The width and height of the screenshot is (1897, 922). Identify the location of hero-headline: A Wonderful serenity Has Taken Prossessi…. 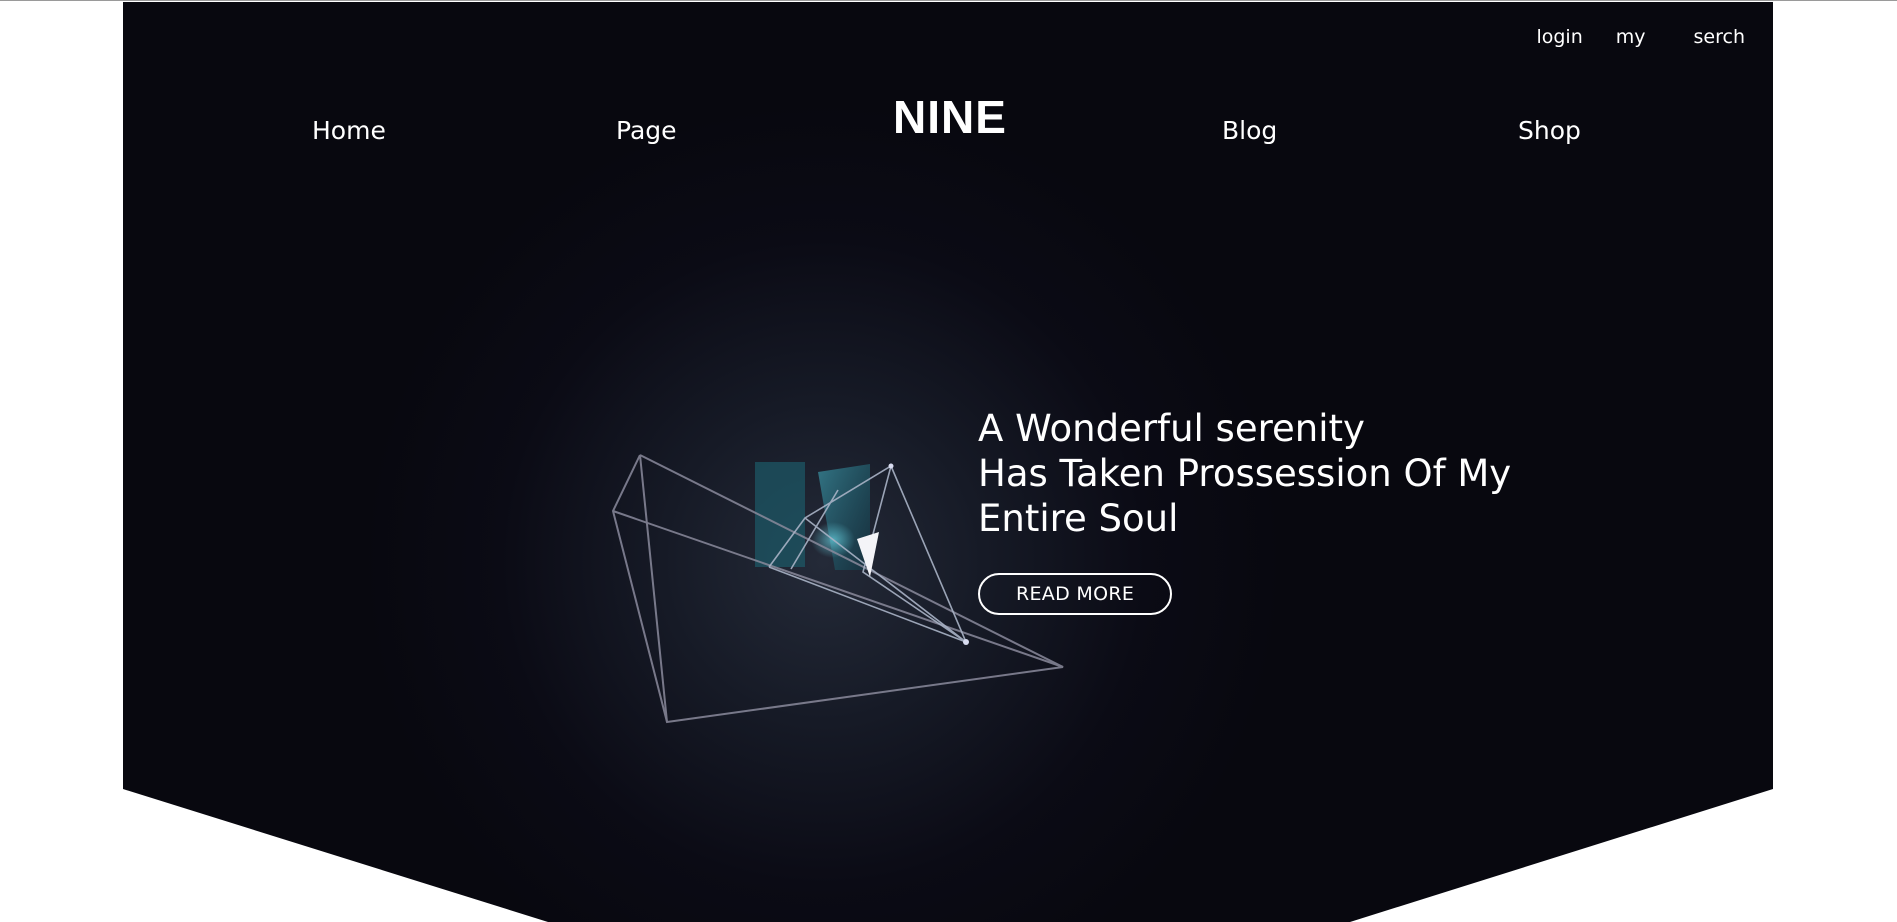
(1244, 473).